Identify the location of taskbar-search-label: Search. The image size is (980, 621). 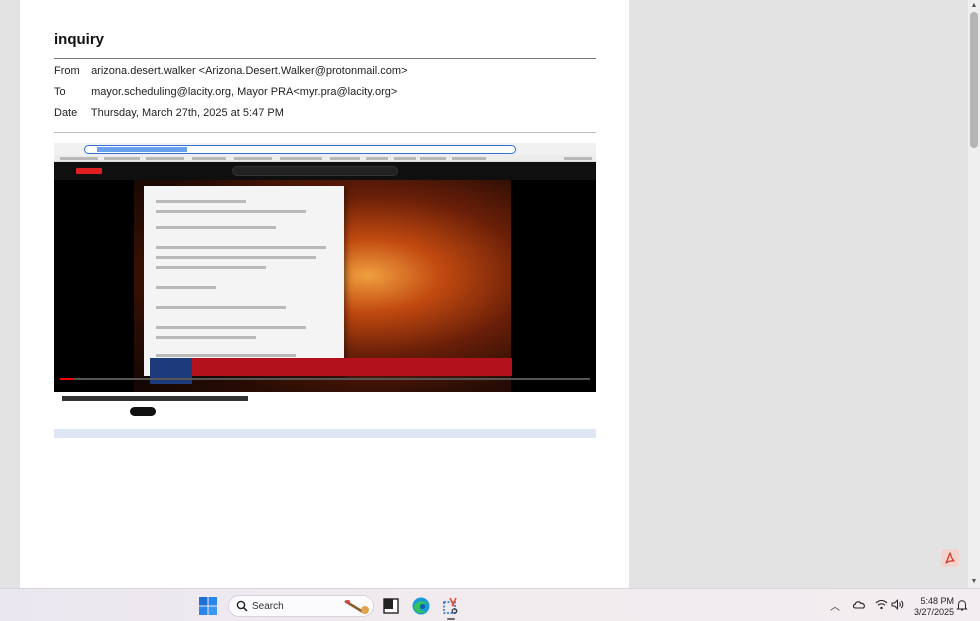
(268, 606).